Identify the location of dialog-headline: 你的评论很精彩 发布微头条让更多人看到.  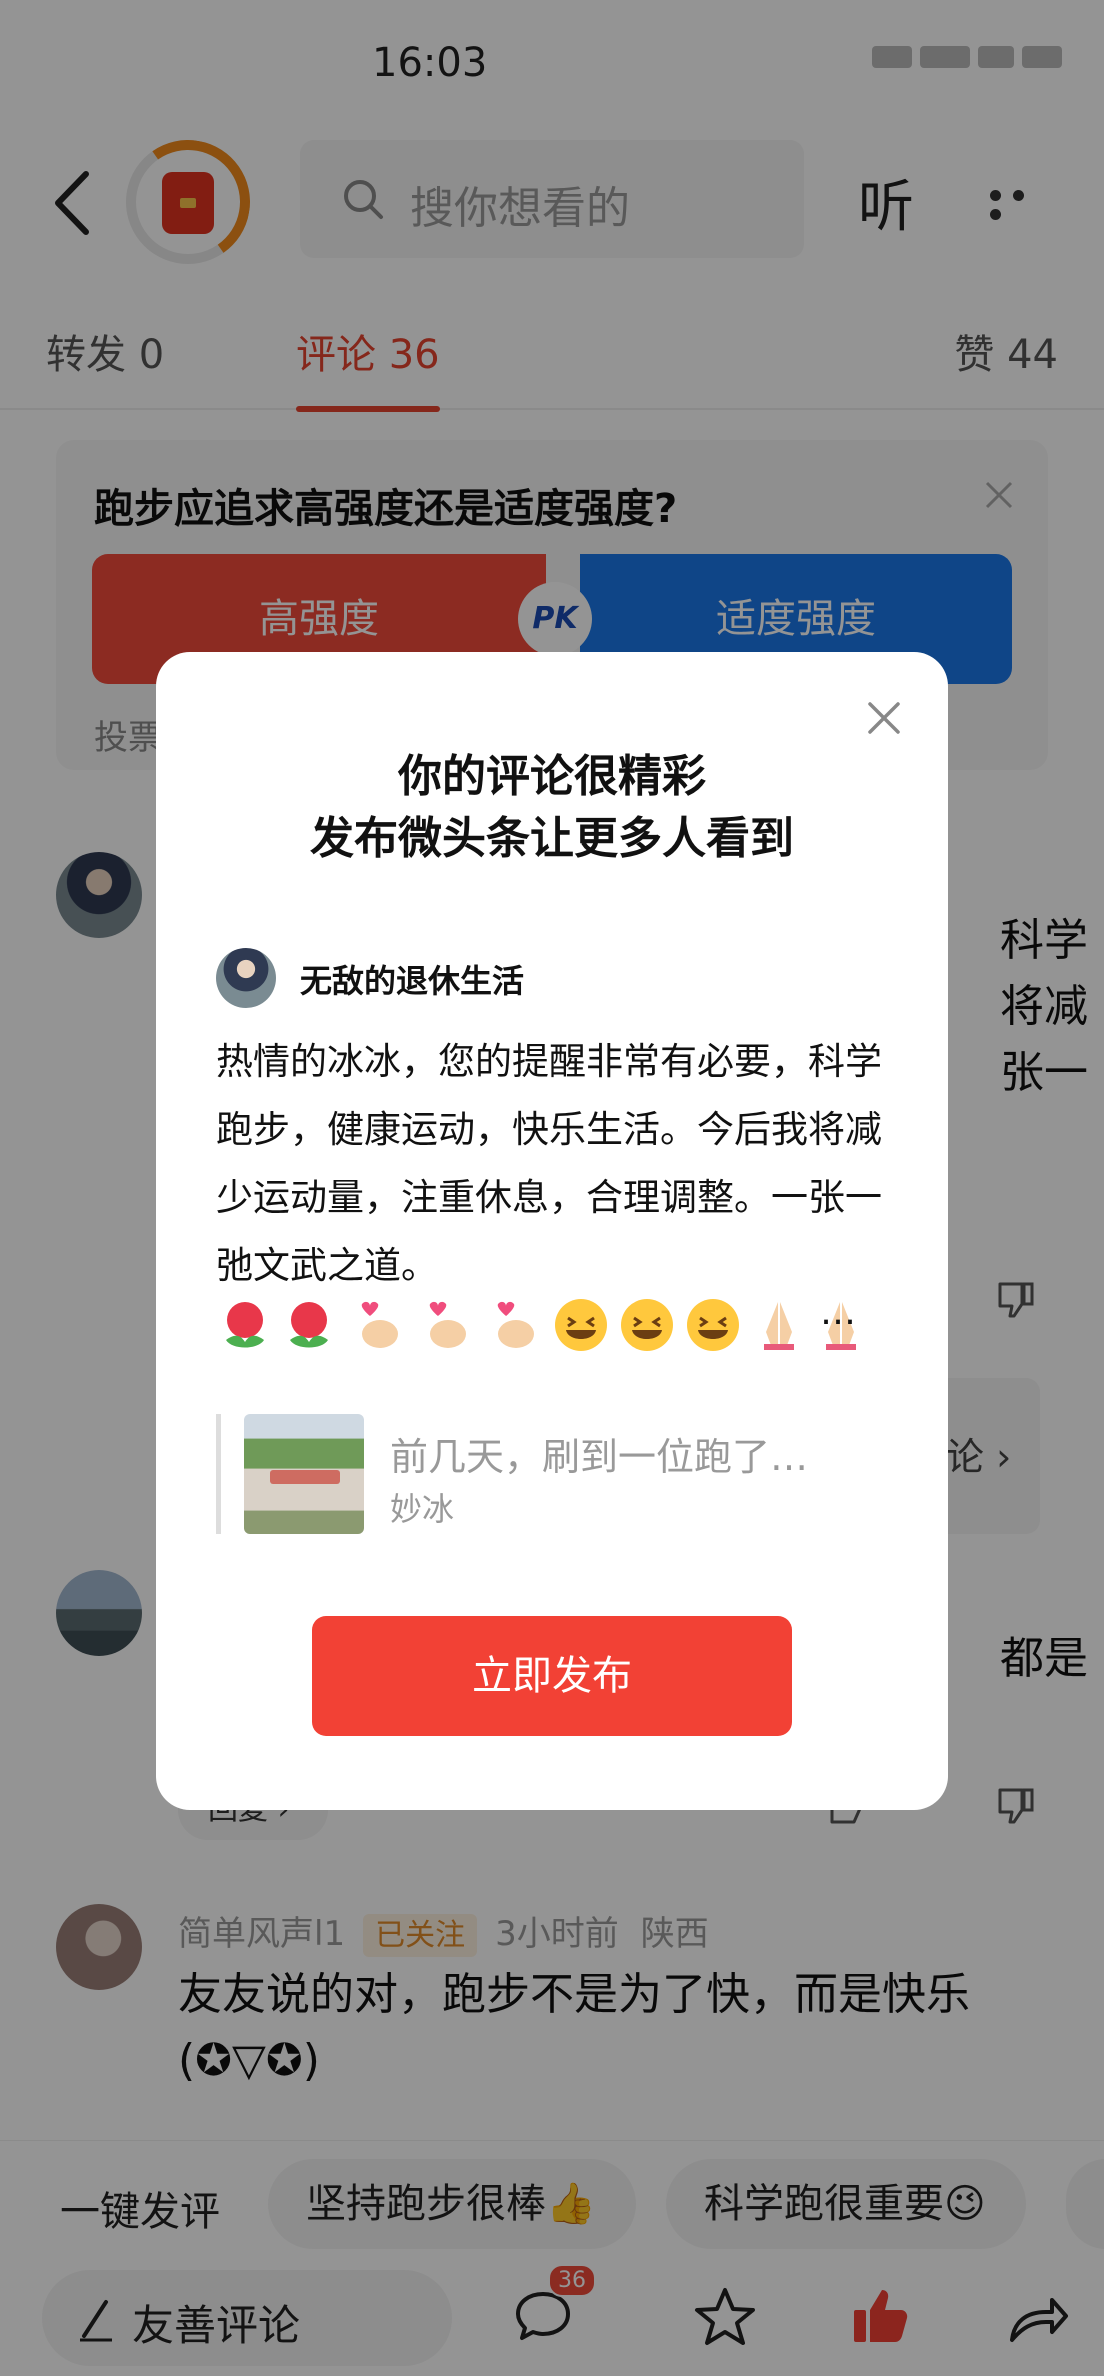
(552, 807).